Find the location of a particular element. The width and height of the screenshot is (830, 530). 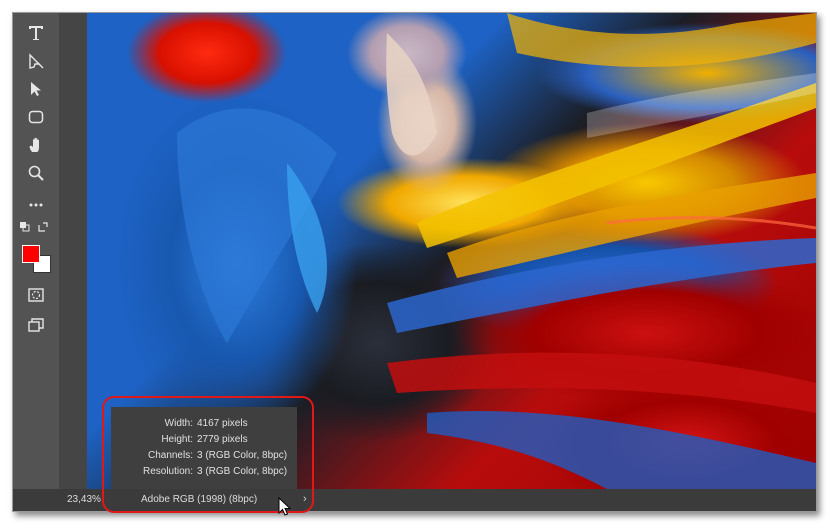

more-tools-icon is located at coordinates (36, 205).